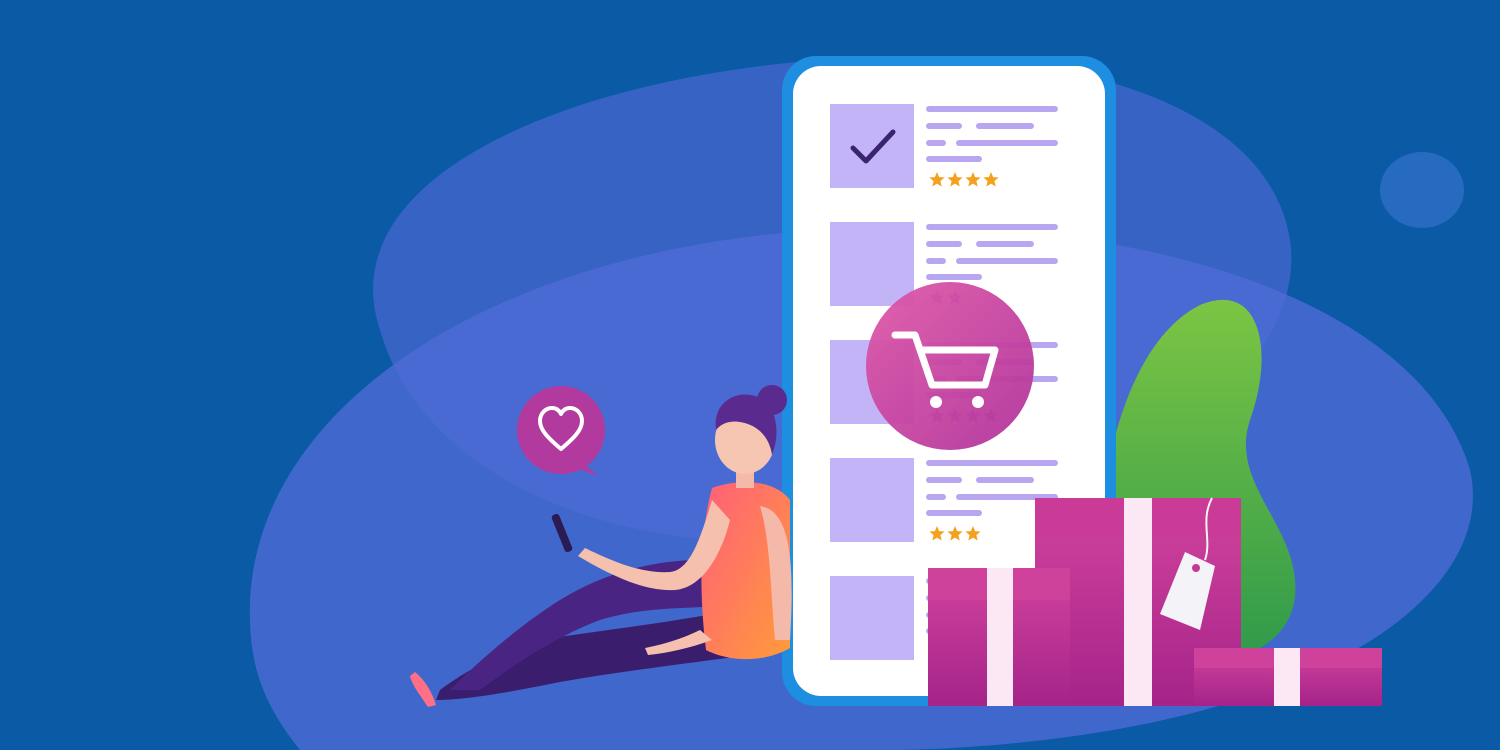 The height and width of the screenshot is (750, 1500). What do you see at coordinates (1422, 190) in the screenshot?
I see `background-blob-small` at bounding box center [1422, 190].